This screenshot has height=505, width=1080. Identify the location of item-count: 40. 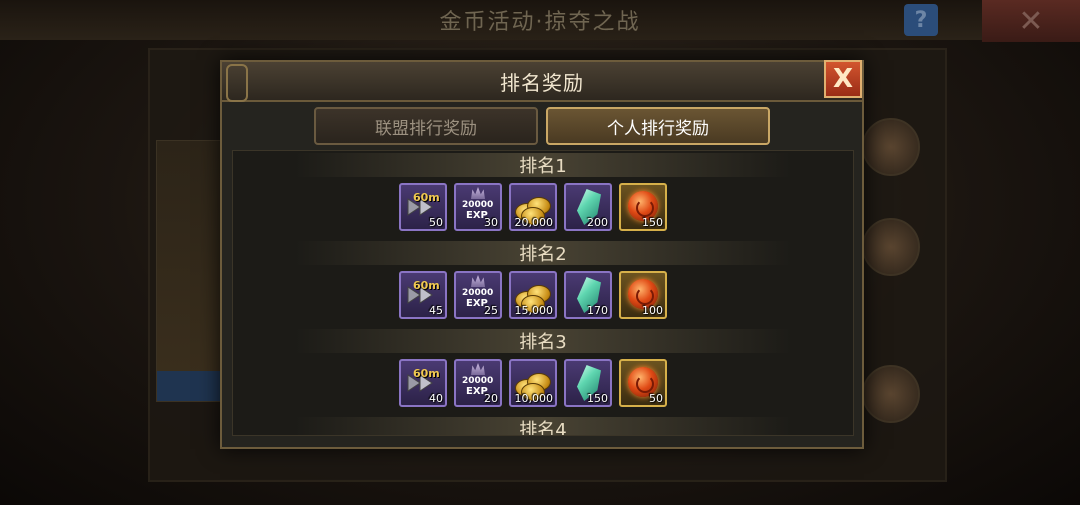
(436, 398).